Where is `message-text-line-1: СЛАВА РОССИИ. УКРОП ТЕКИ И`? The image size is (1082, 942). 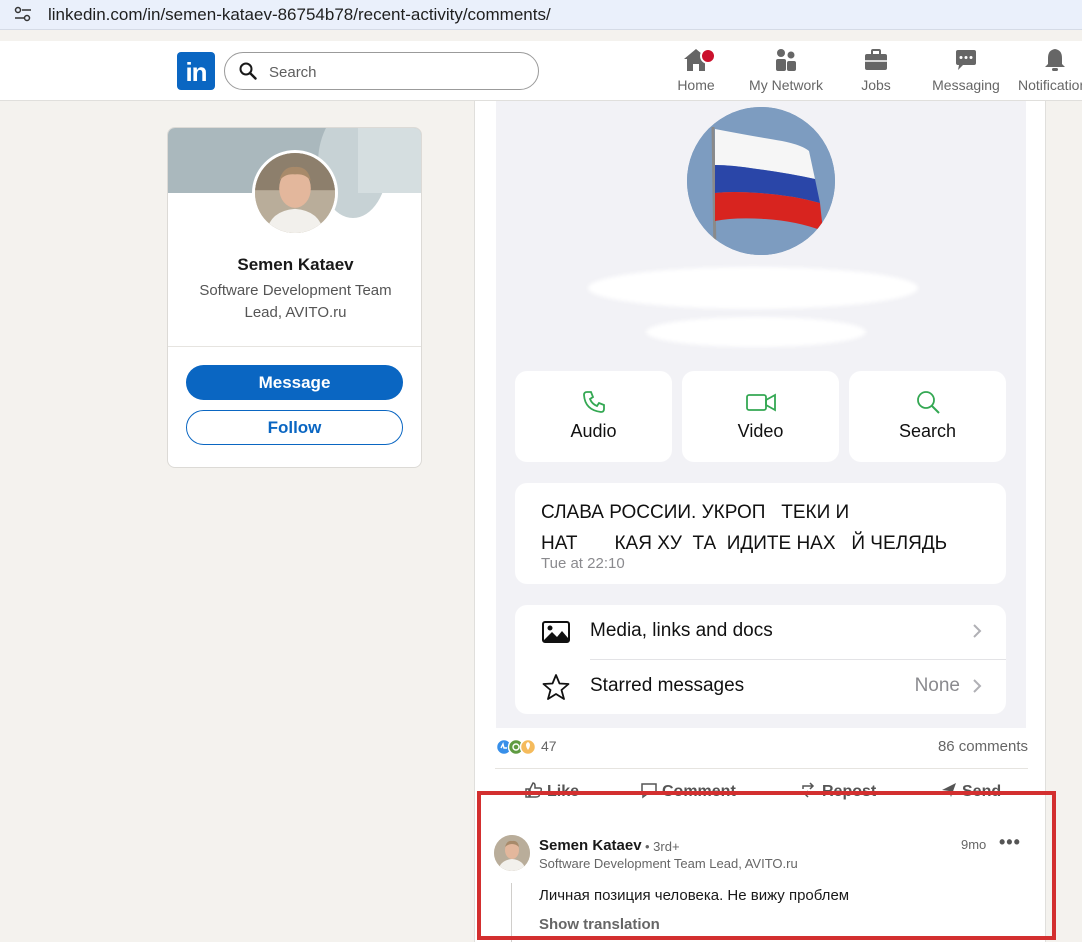
message-text-line-1: СЛАВА РОССИИ. УКРОП ТЕКИ И is located at coordinates (695, 512).